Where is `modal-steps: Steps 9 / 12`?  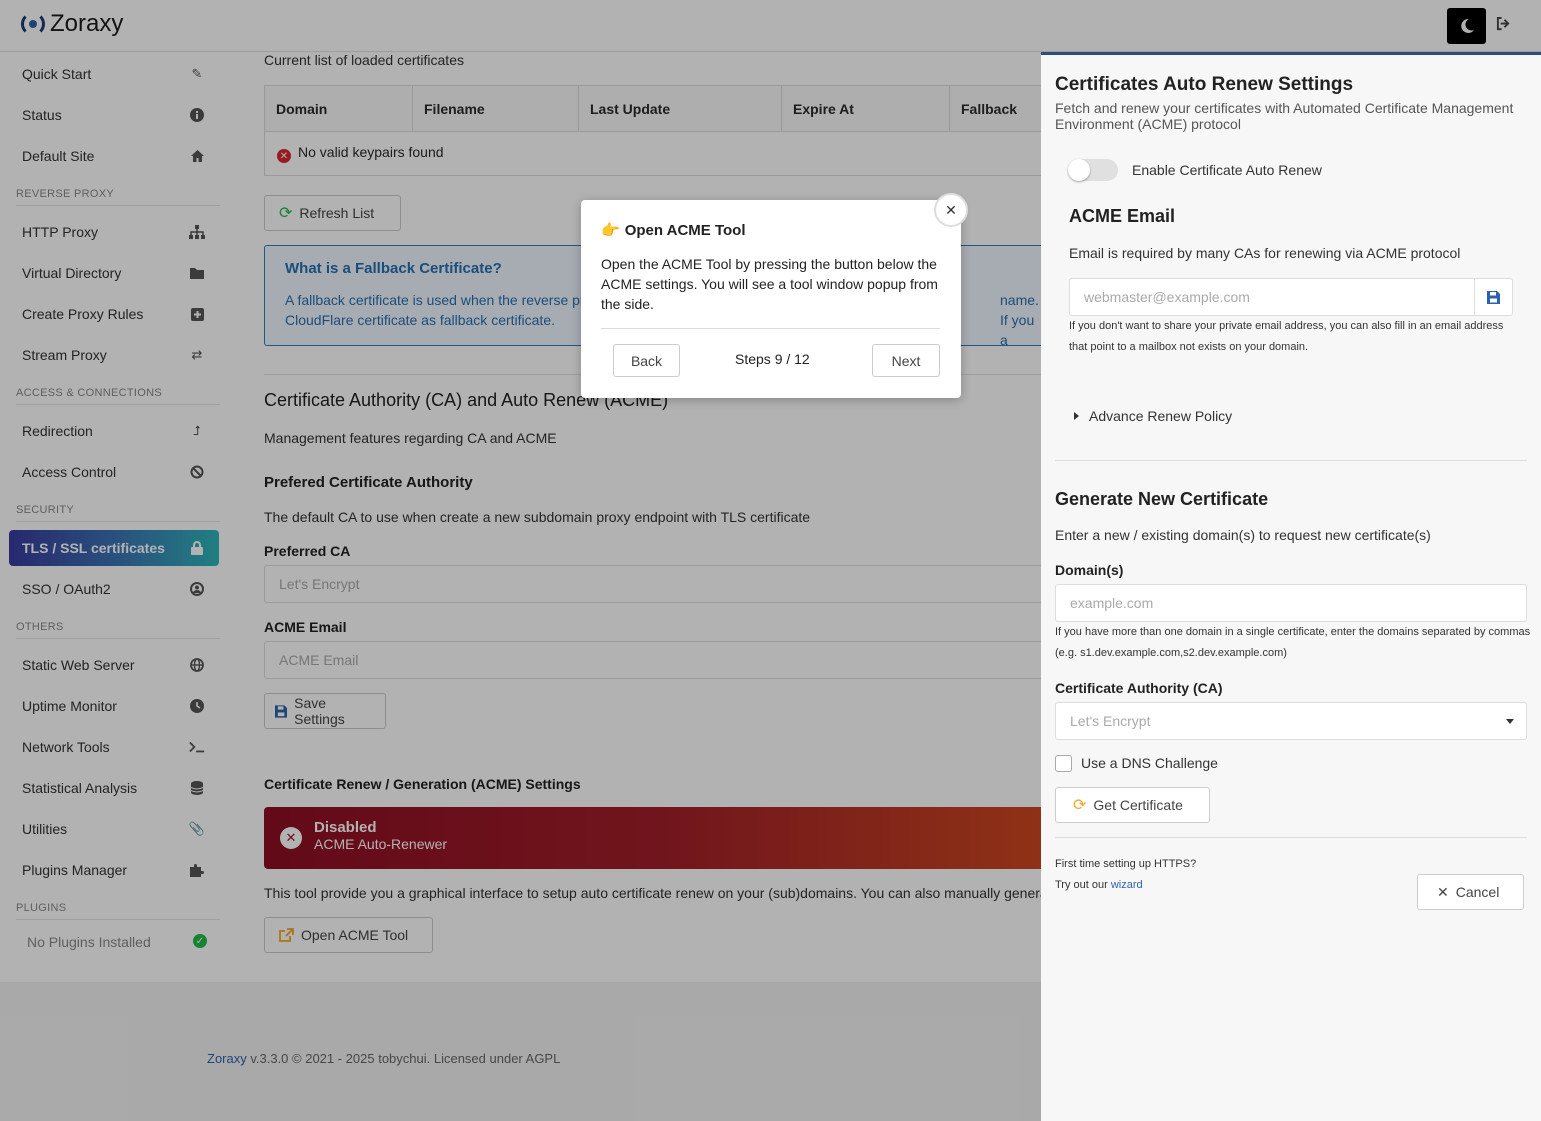
modal-steps: Steps 9 / 12 is located at coordinates (772, 359).